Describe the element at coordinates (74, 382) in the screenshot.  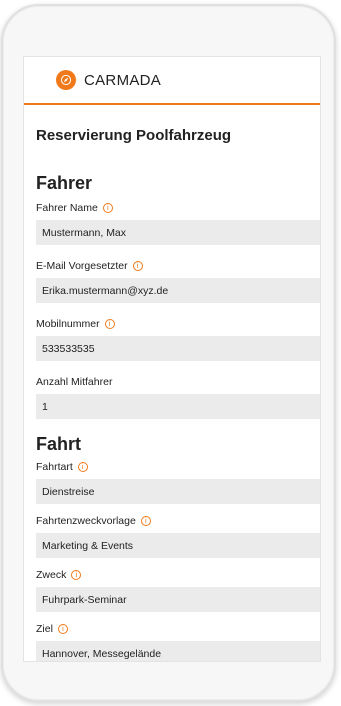
I see `field-label-text: Anzahl Mitfahrer` at that location.